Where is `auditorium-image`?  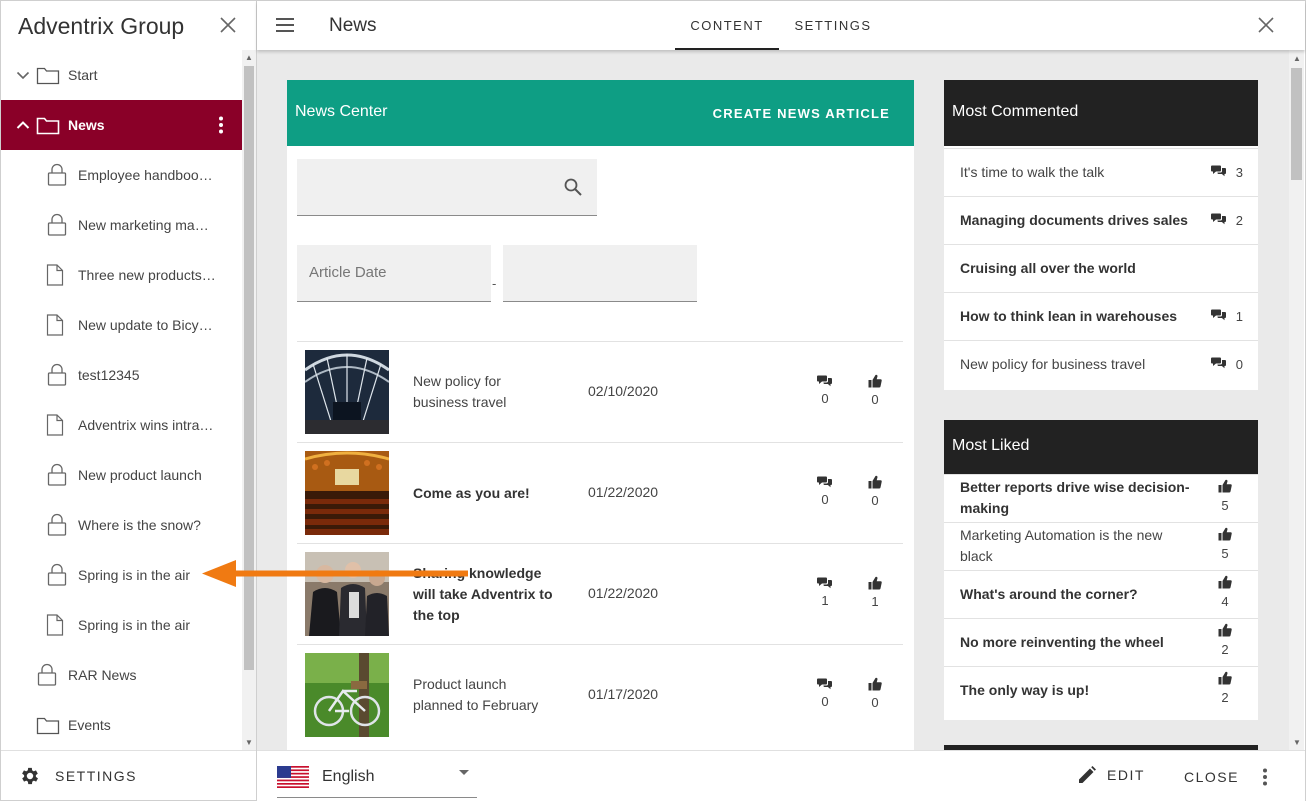 auditorium-image is located at coordinates (347, 493).